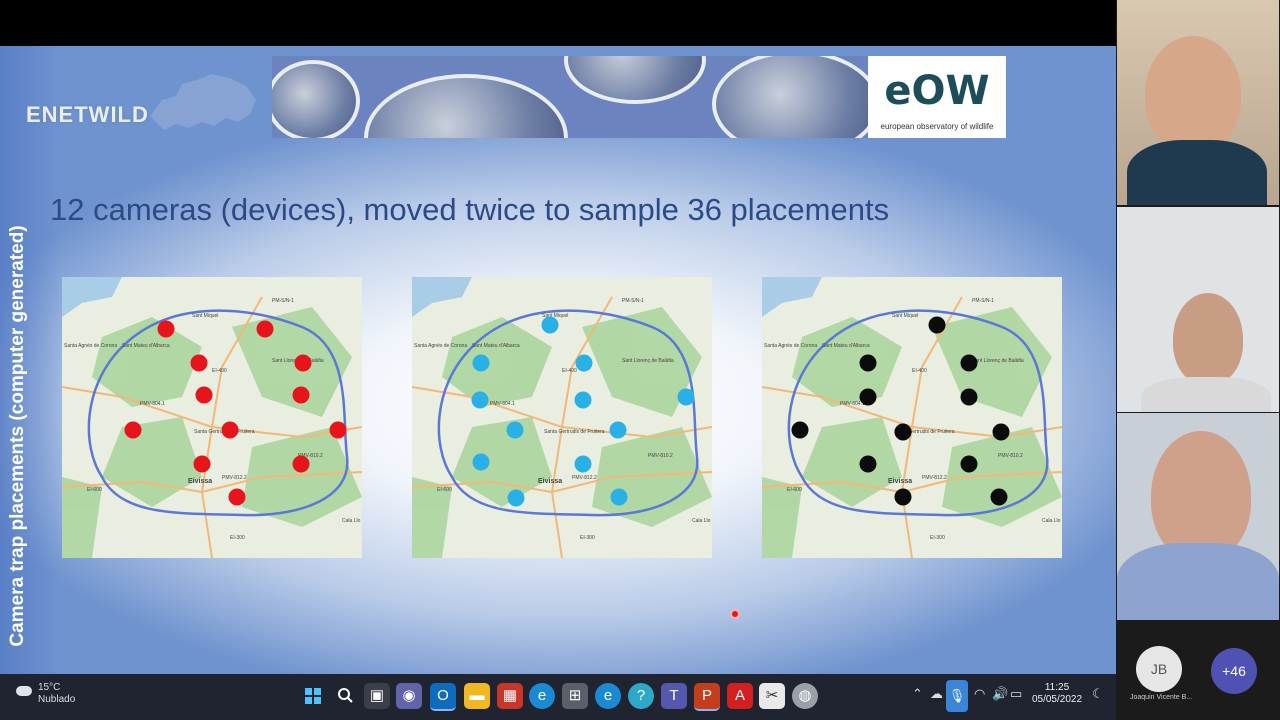 This screenshot has width=1280, height=720. I want to click on outlook-icon: O, so click(443, 697).